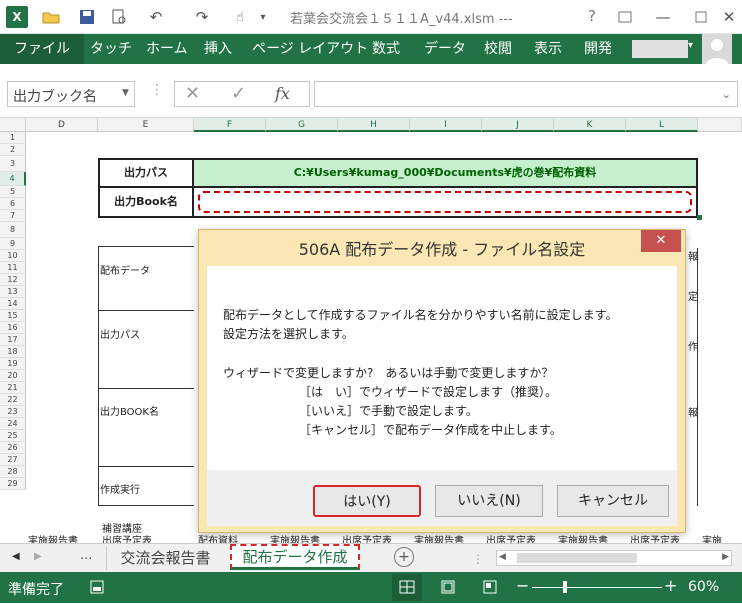 The width and height of the screenshot is (742, 604). I want to click on column-header: I, so click(446, 125).